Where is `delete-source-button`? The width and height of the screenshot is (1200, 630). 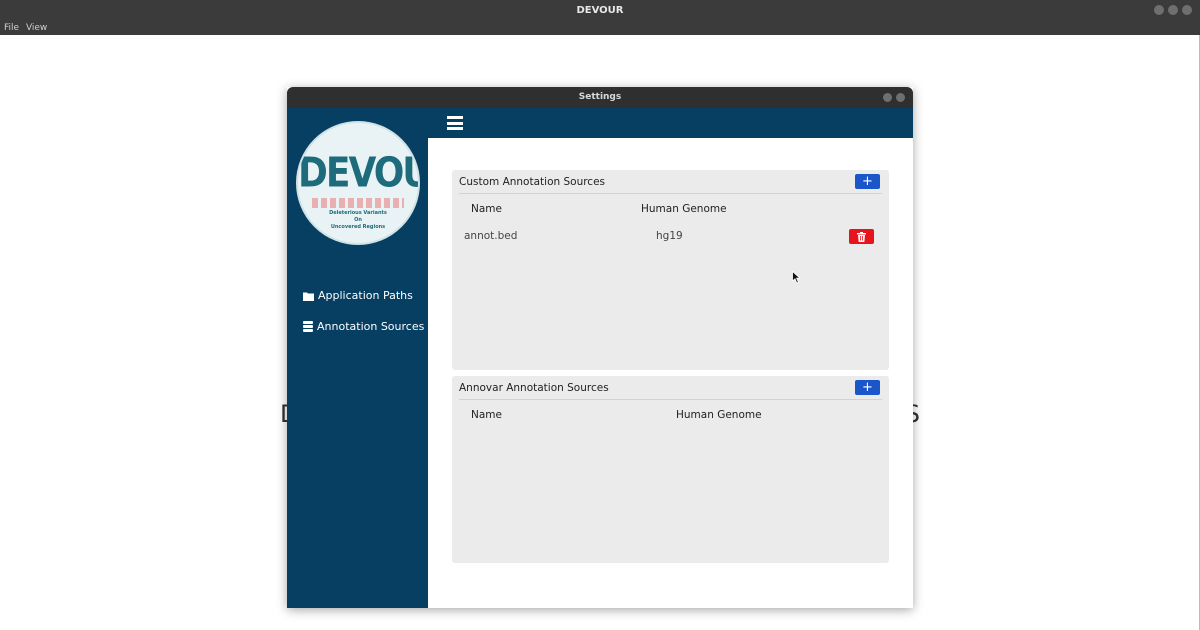 delete-source-button is located at coordinates (861, 236).